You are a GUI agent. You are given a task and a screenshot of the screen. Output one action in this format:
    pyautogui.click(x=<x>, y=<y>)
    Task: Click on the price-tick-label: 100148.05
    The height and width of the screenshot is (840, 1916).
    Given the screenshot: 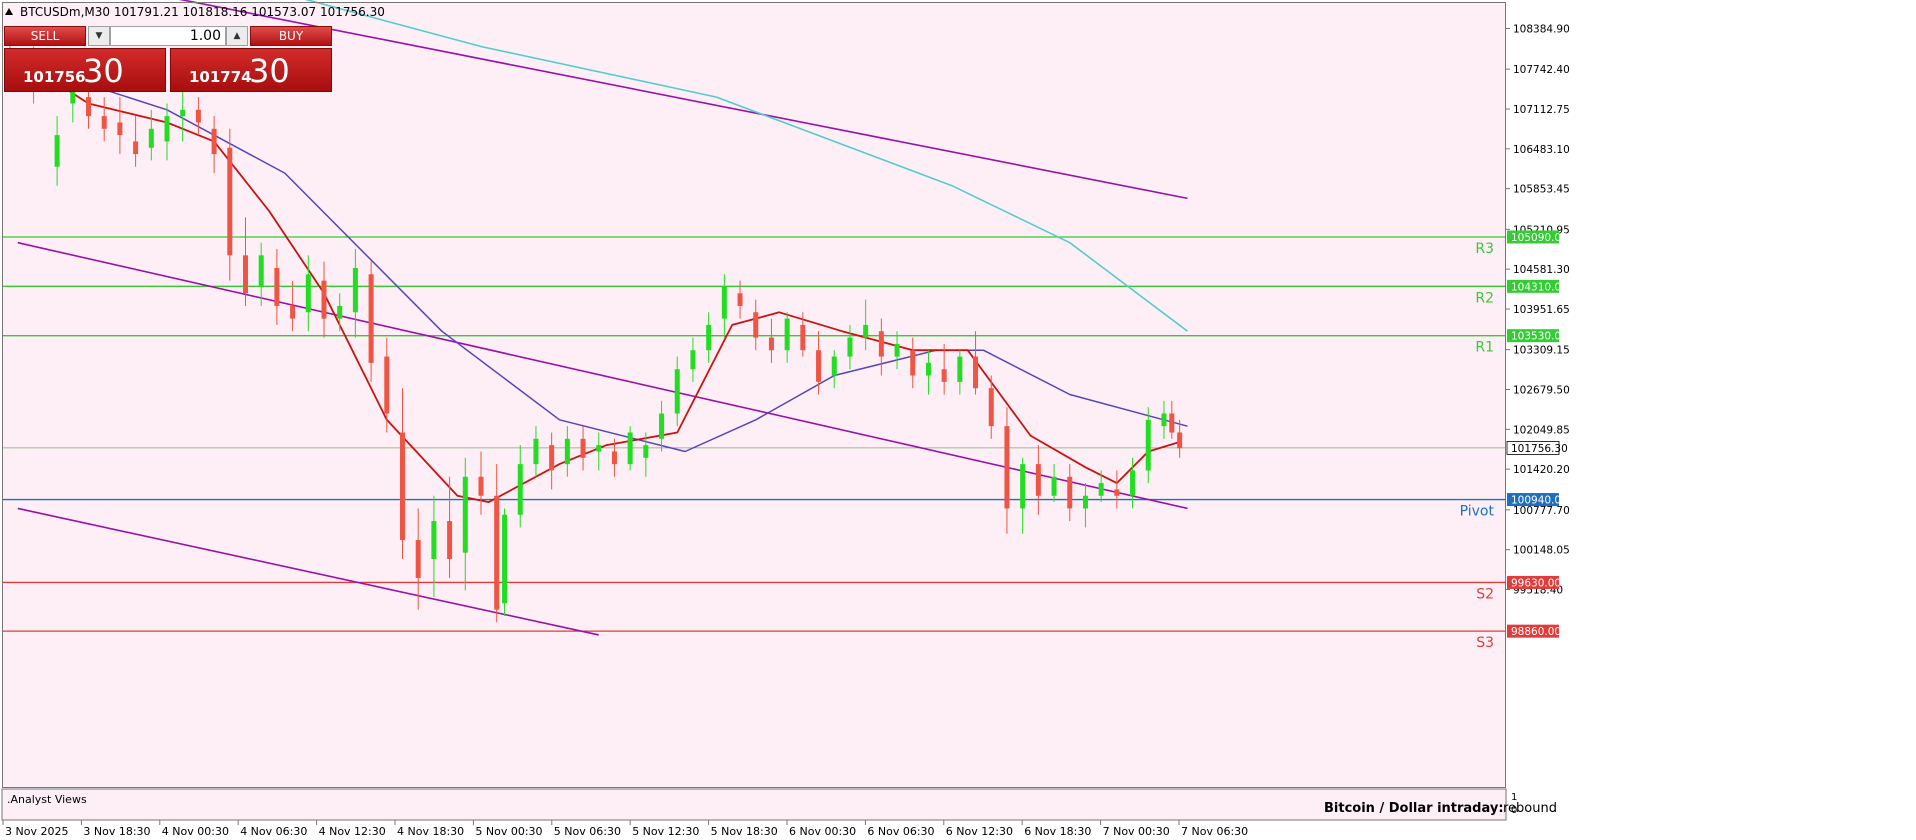 What is the action you would take?
    pyautogui.click(x=1541, y=551)
    